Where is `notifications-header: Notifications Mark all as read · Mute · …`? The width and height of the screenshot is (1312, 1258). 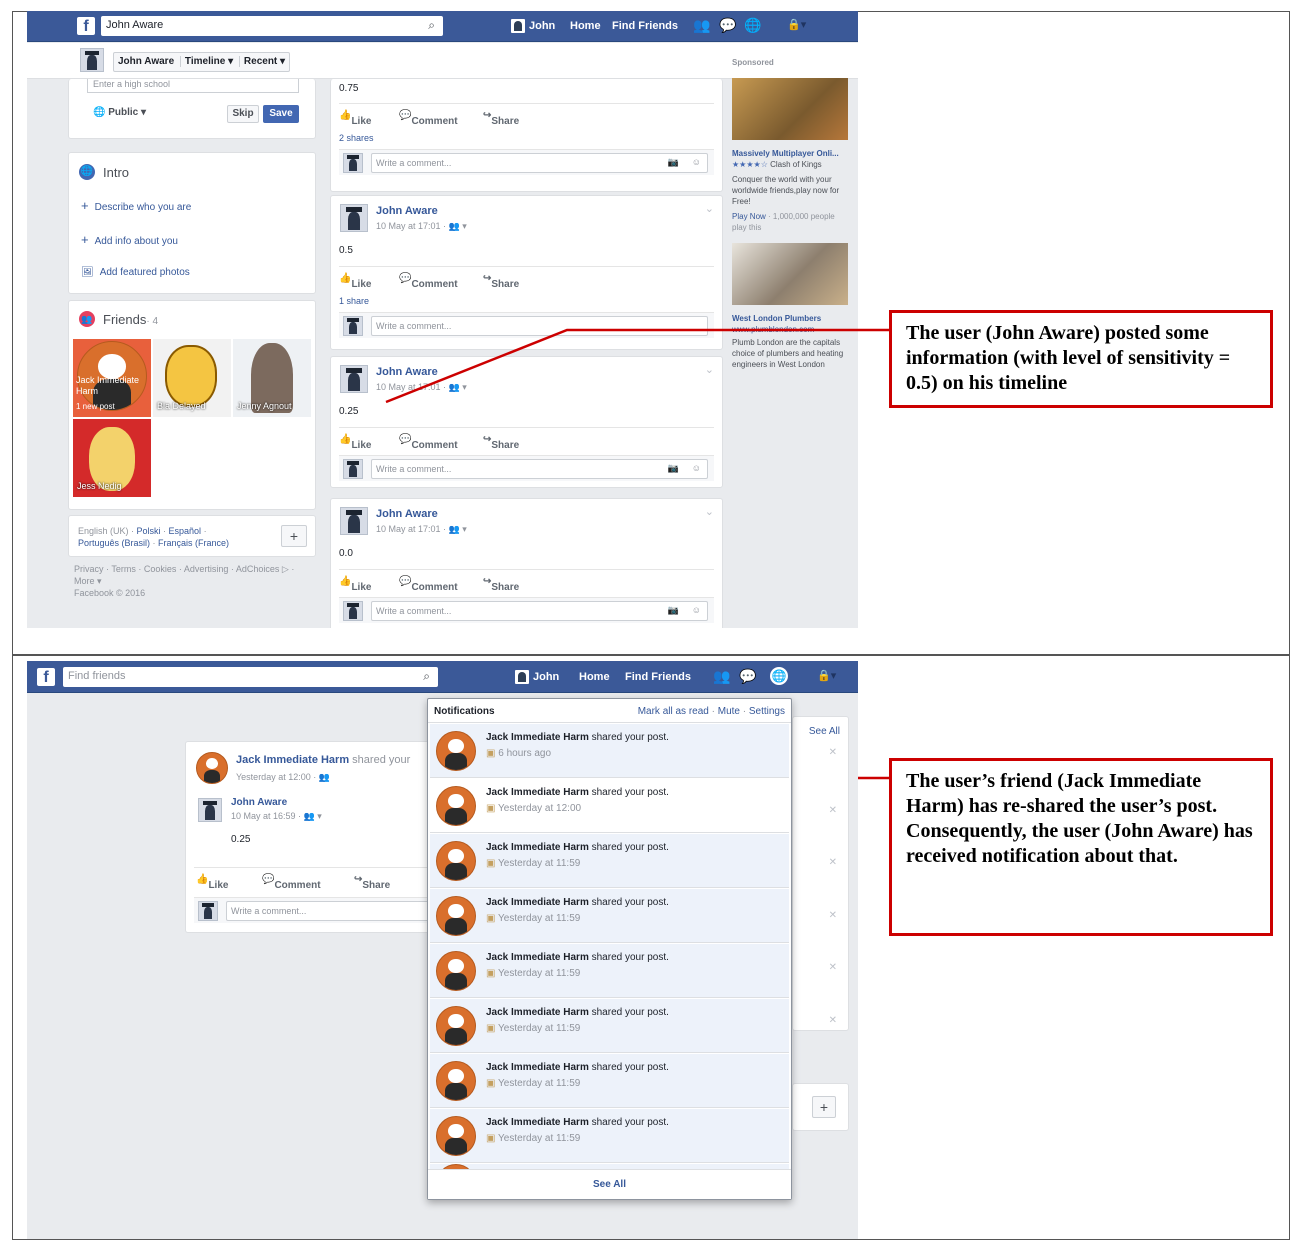 notifications-header: Notifications Mark all as read · Mute · … is located at coordinates (609, 711).